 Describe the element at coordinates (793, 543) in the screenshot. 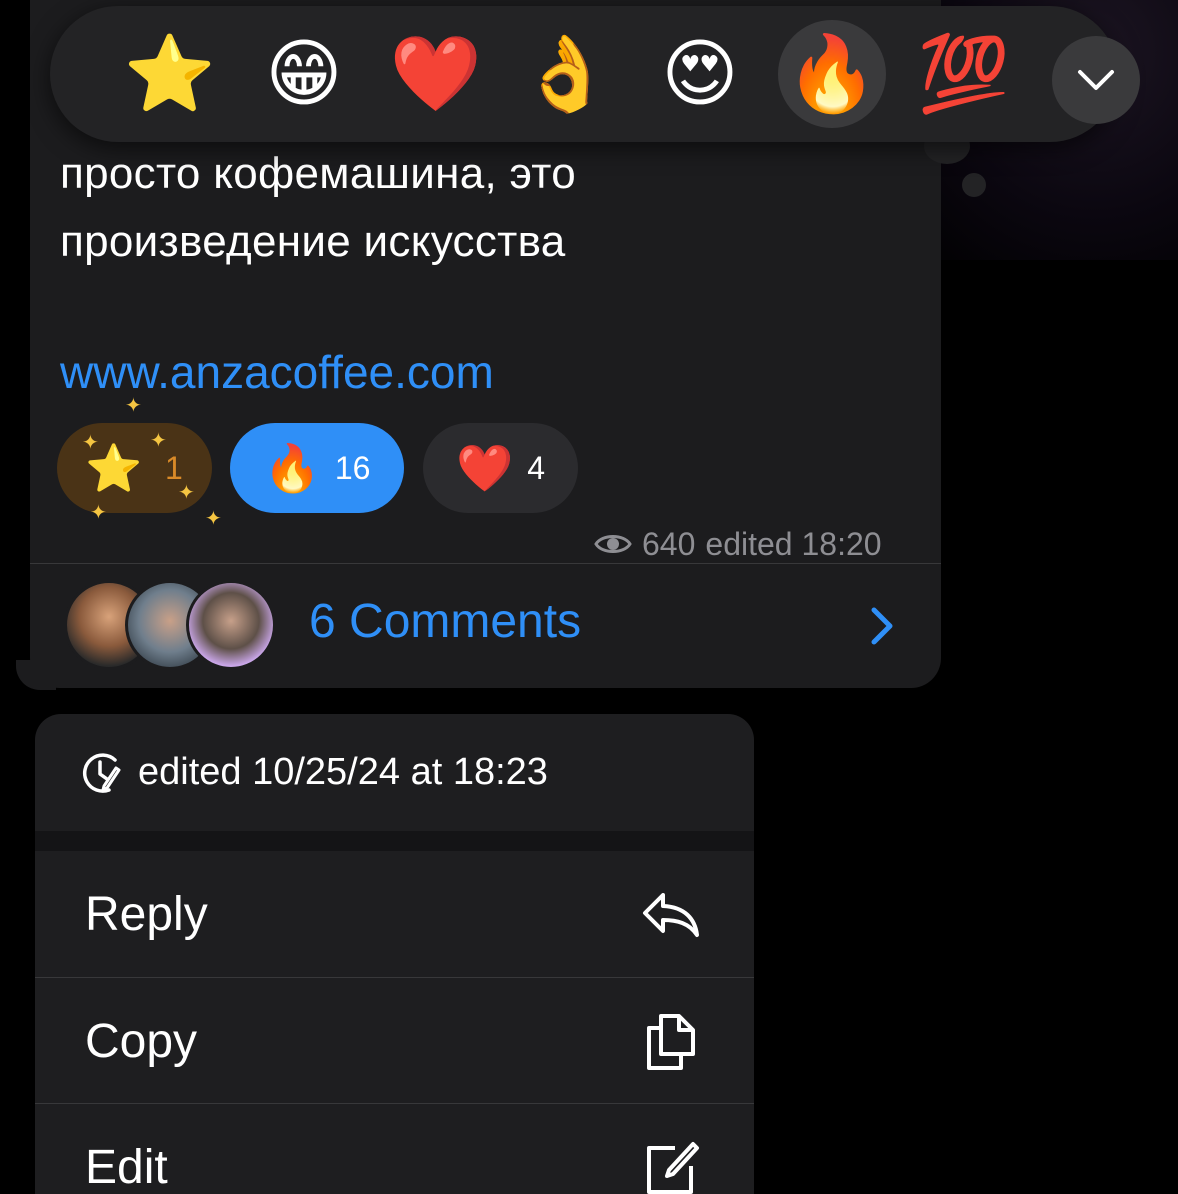

I see `edited-label: edited 18:20` at that location.